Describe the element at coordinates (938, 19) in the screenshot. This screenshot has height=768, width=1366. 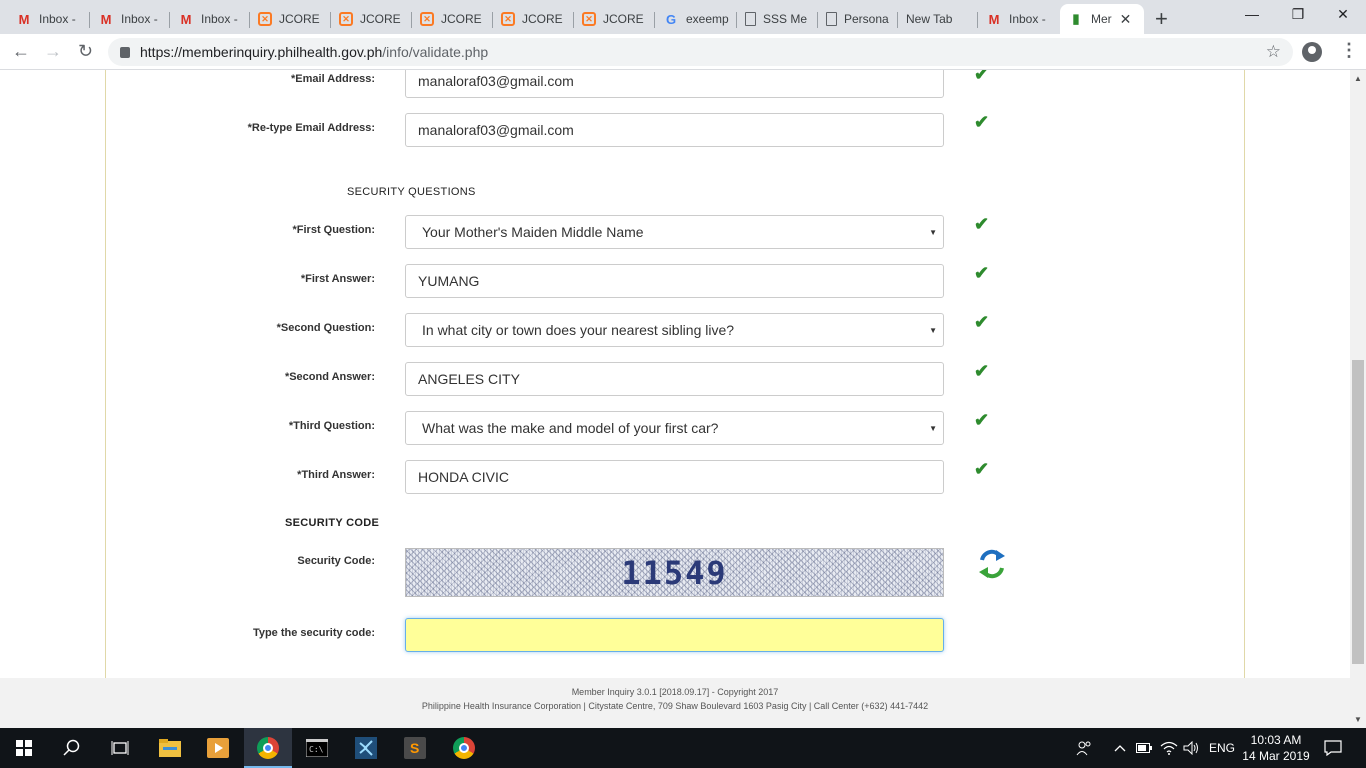
I see `tab-new-tab: New Tab` at that location.